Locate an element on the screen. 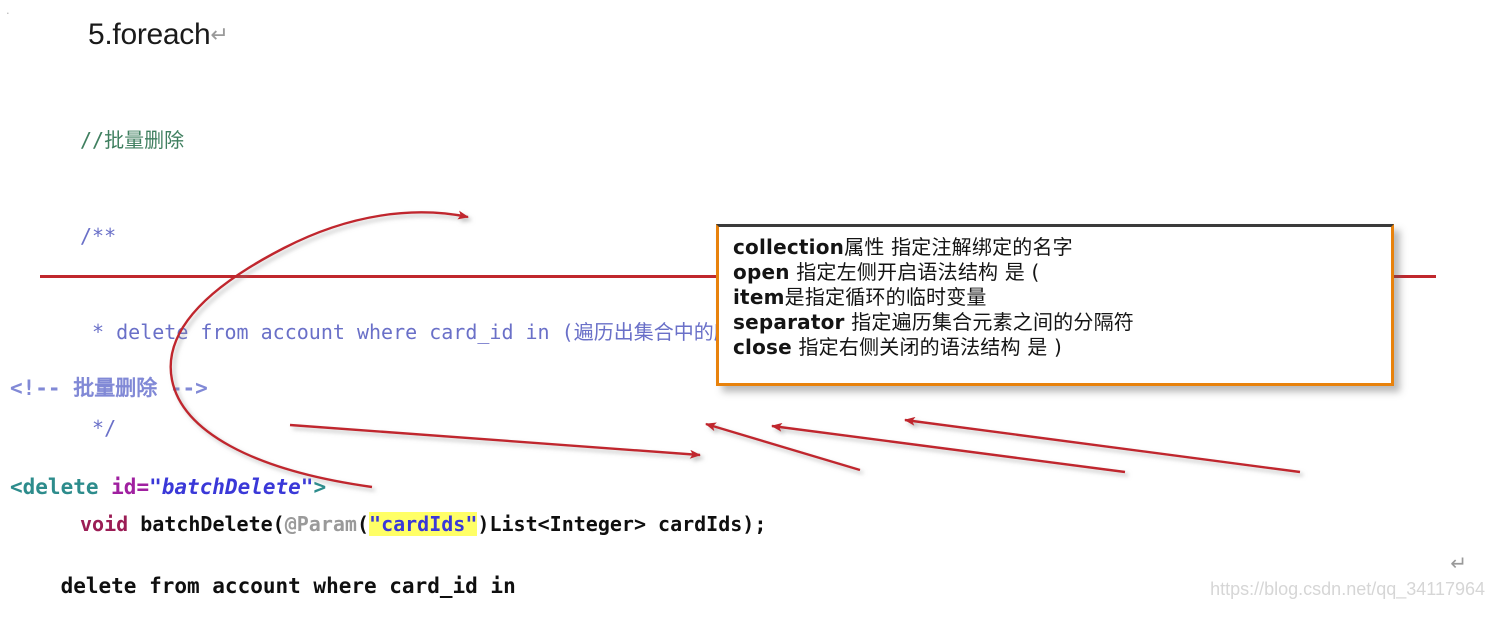  tooltip-line-item: item是指定循环的临时变量 is located at coordinates (1062, 297).